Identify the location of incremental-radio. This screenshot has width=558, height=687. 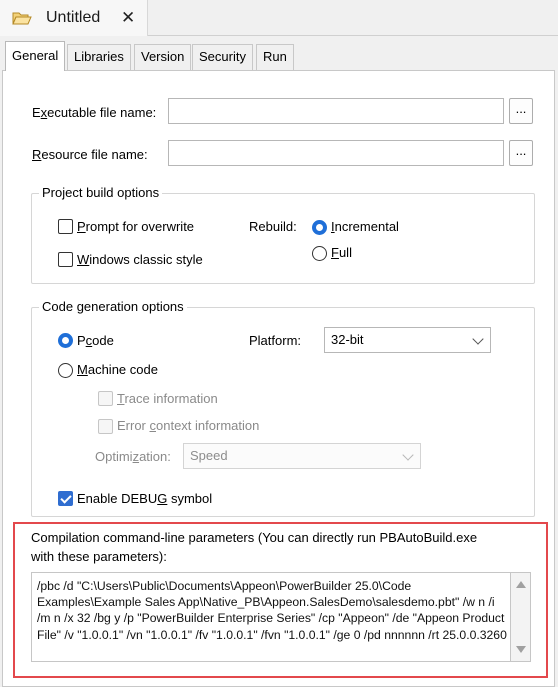
(319, 227).